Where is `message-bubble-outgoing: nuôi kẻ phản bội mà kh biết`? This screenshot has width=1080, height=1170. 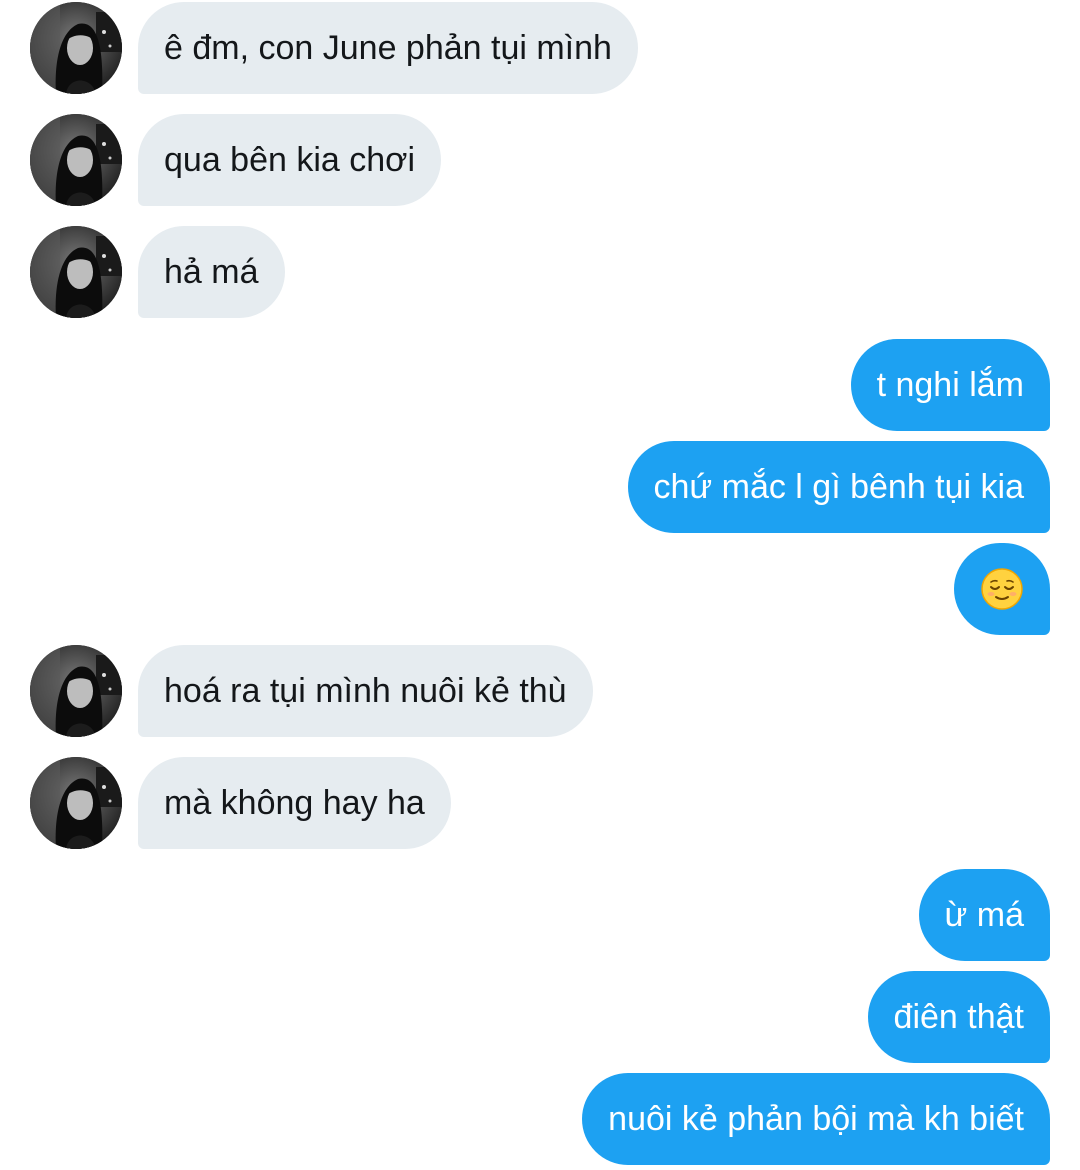 message-bubble-outgoing: nuôi kẻ phản bội mà kh biết is located at coordinates (816, 1119).